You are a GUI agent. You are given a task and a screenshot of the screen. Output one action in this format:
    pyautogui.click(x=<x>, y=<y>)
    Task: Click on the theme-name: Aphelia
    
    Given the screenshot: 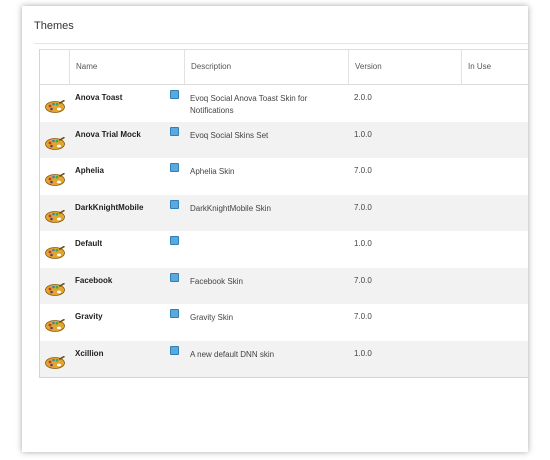 What is the action you would take?
    pyautogui.click(x=89, y=170)
    